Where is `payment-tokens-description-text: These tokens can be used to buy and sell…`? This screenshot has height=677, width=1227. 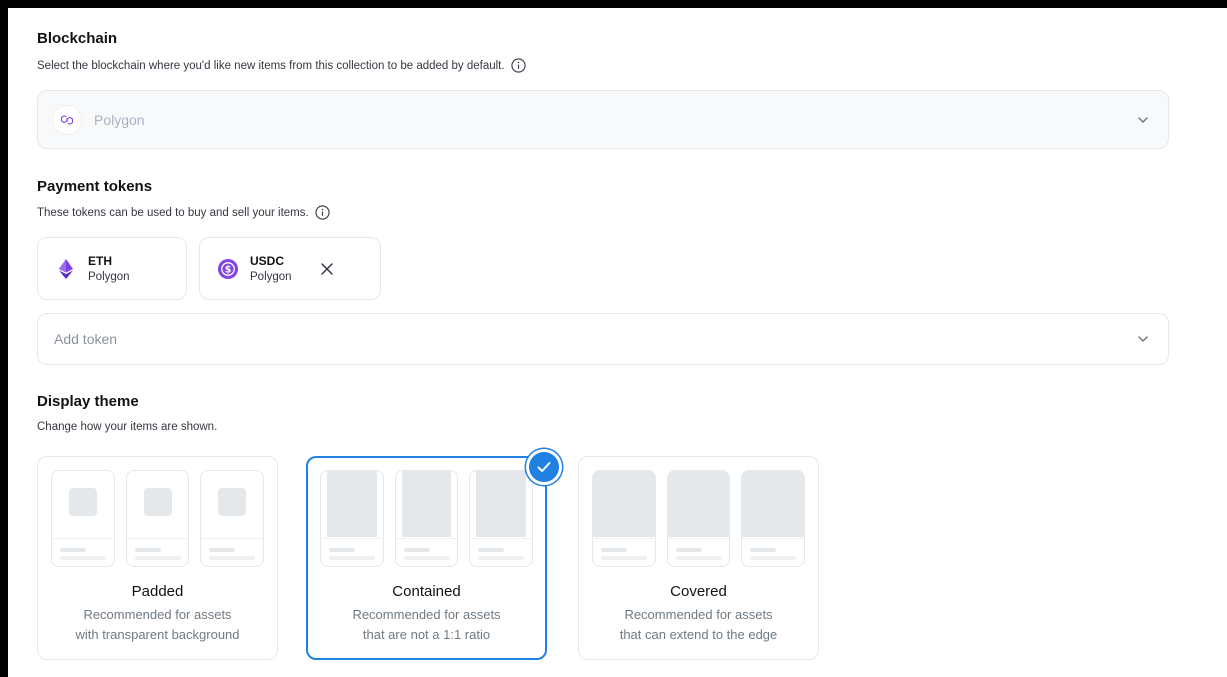 payment-tokens-description-text: These tokens can be used to buy and sell… is located at coordinates (173, 212).